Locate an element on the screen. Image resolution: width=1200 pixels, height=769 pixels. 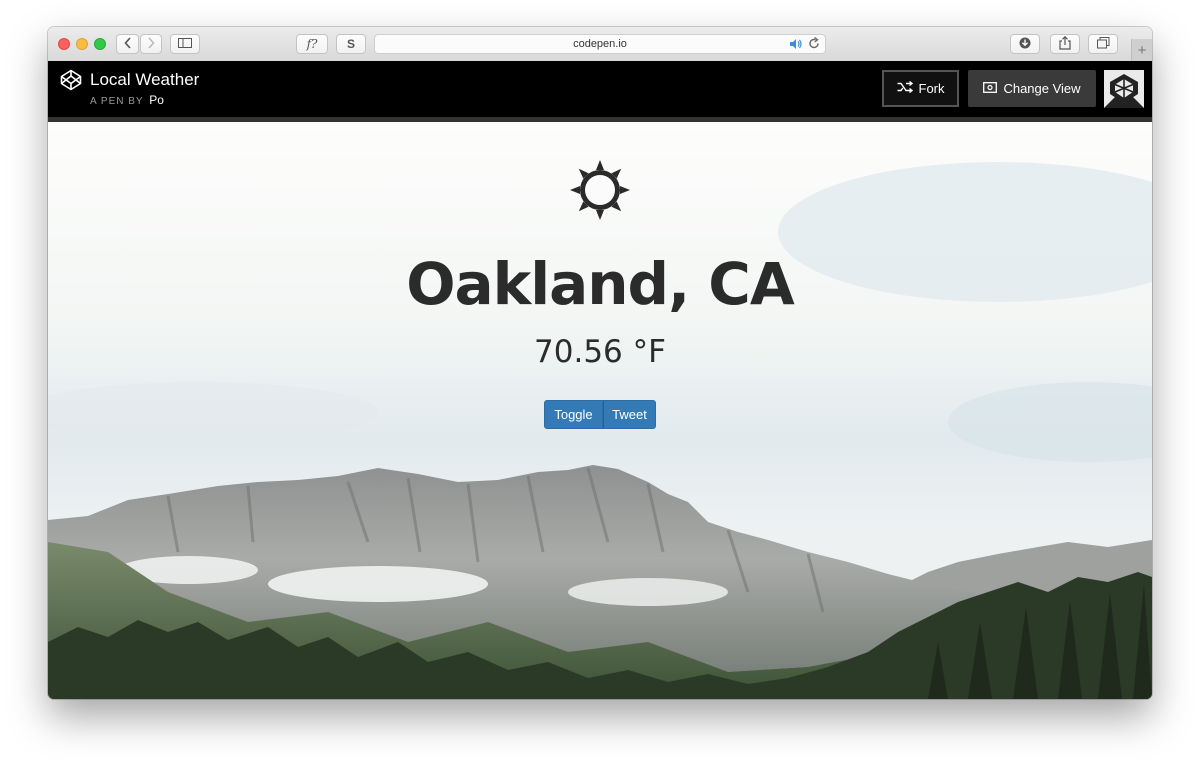
s-extension-button: S is located at coordinates (351, 44).